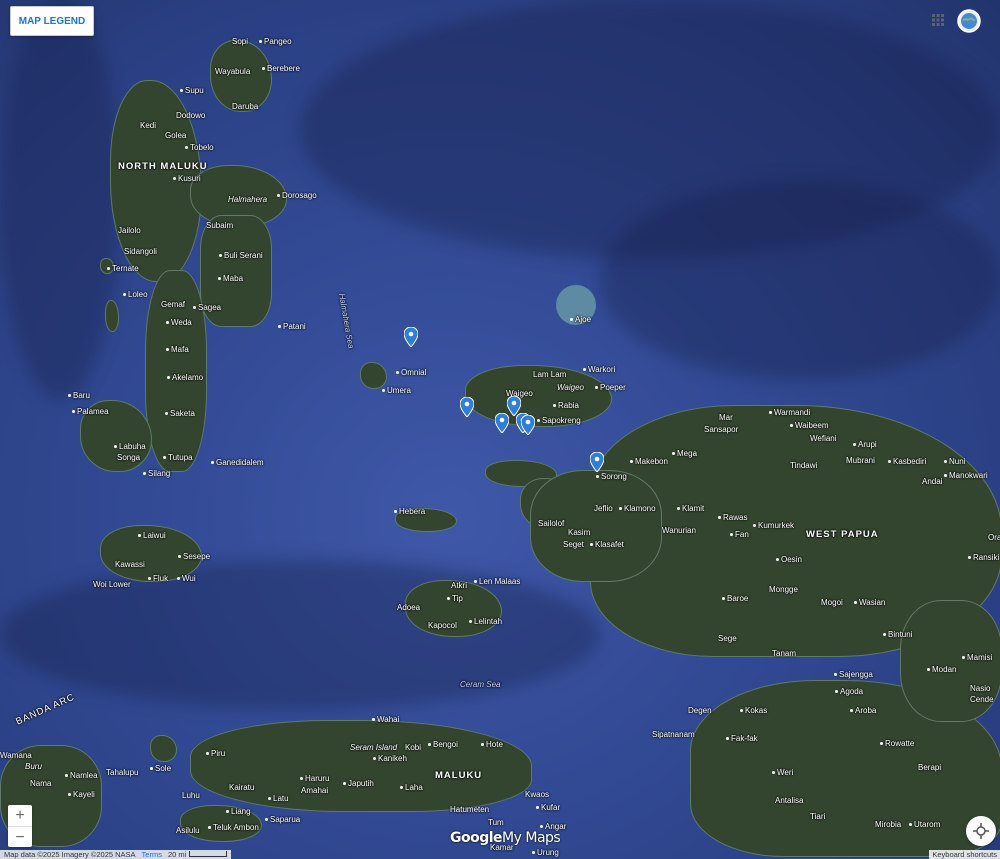  I want to click on place-label: Pangeo, so click(275, 42).